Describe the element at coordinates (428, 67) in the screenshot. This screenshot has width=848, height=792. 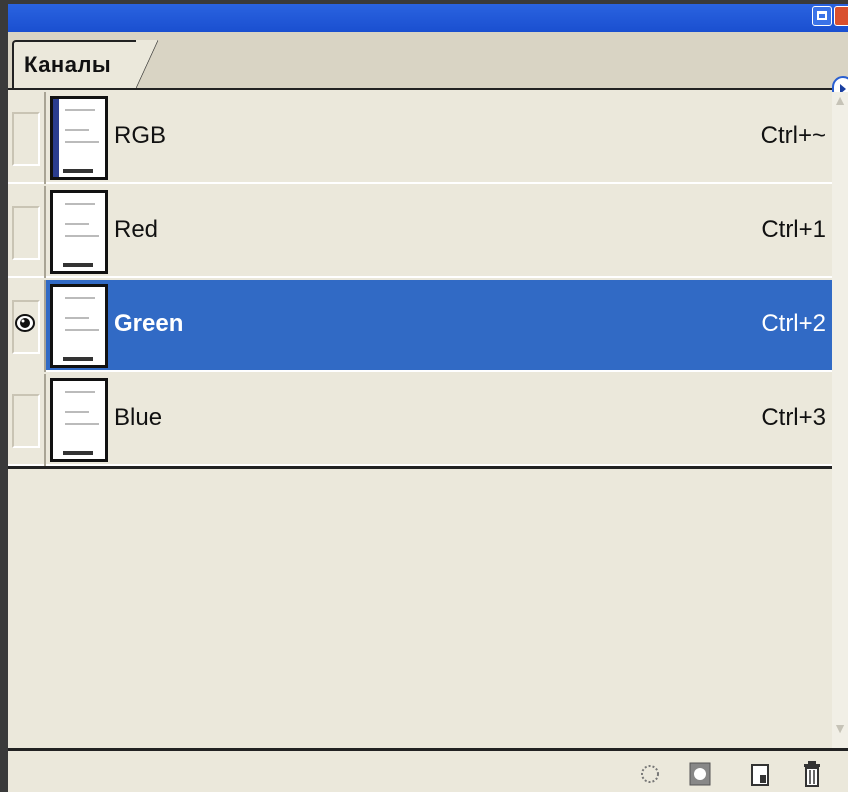
I see `tab-strip: Каналы` at that location.